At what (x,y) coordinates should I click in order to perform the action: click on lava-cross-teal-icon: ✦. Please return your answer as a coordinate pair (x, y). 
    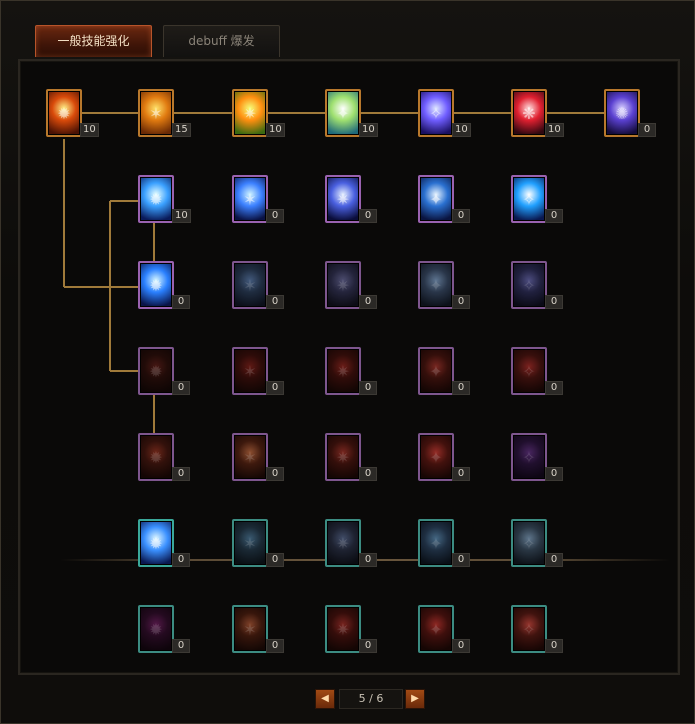
    Looking at the image, I should click on (436, 629).